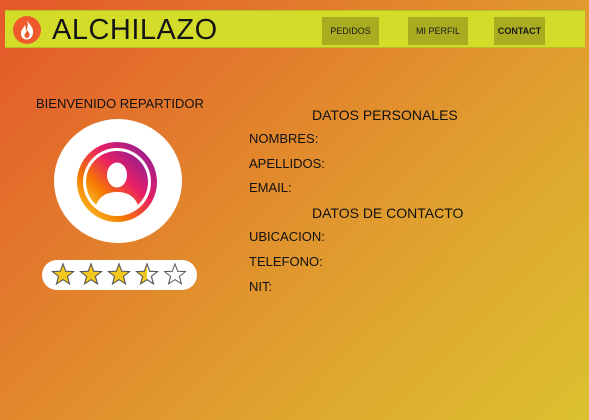 Image resolution: width=589 pixels, height=420 pixels. I want to click on brand-title: ALCHILAZO, so click(135, 30).